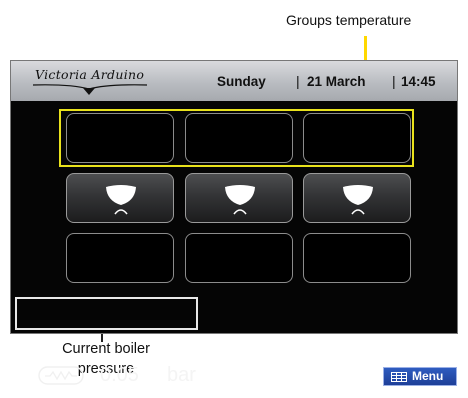  I want to click on boiler-pressure-value: 0.05, so click(119, 375).